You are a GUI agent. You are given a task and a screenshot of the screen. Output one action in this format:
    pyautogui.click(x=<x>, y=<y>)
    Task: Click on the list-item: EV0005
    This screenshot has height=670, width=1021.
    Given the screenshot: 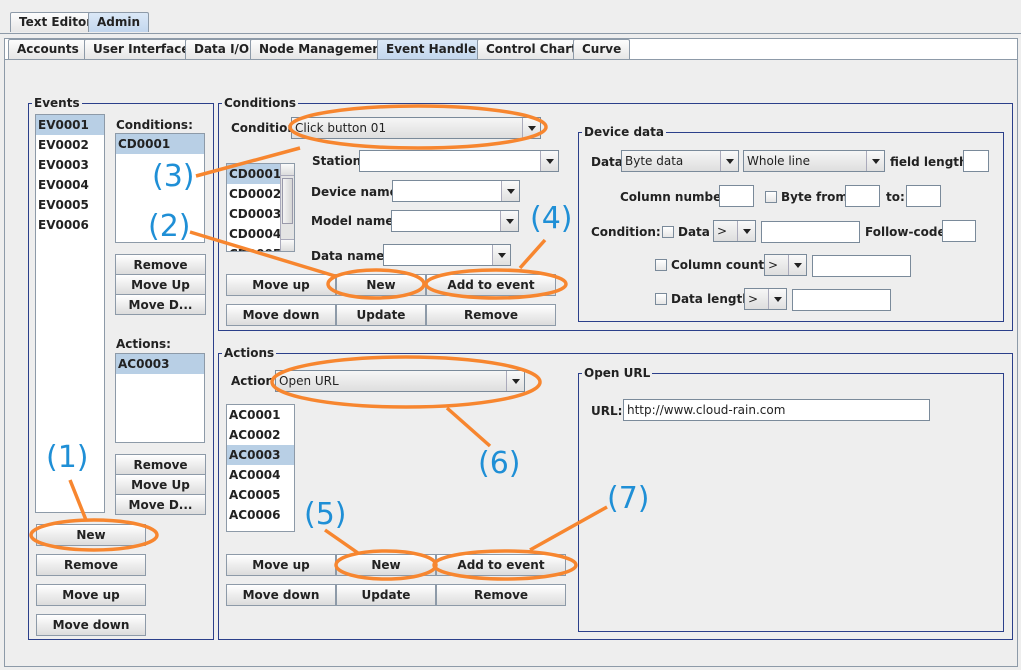 What is the action you would take?
    pyautogui.click(x=70, y=205)
    